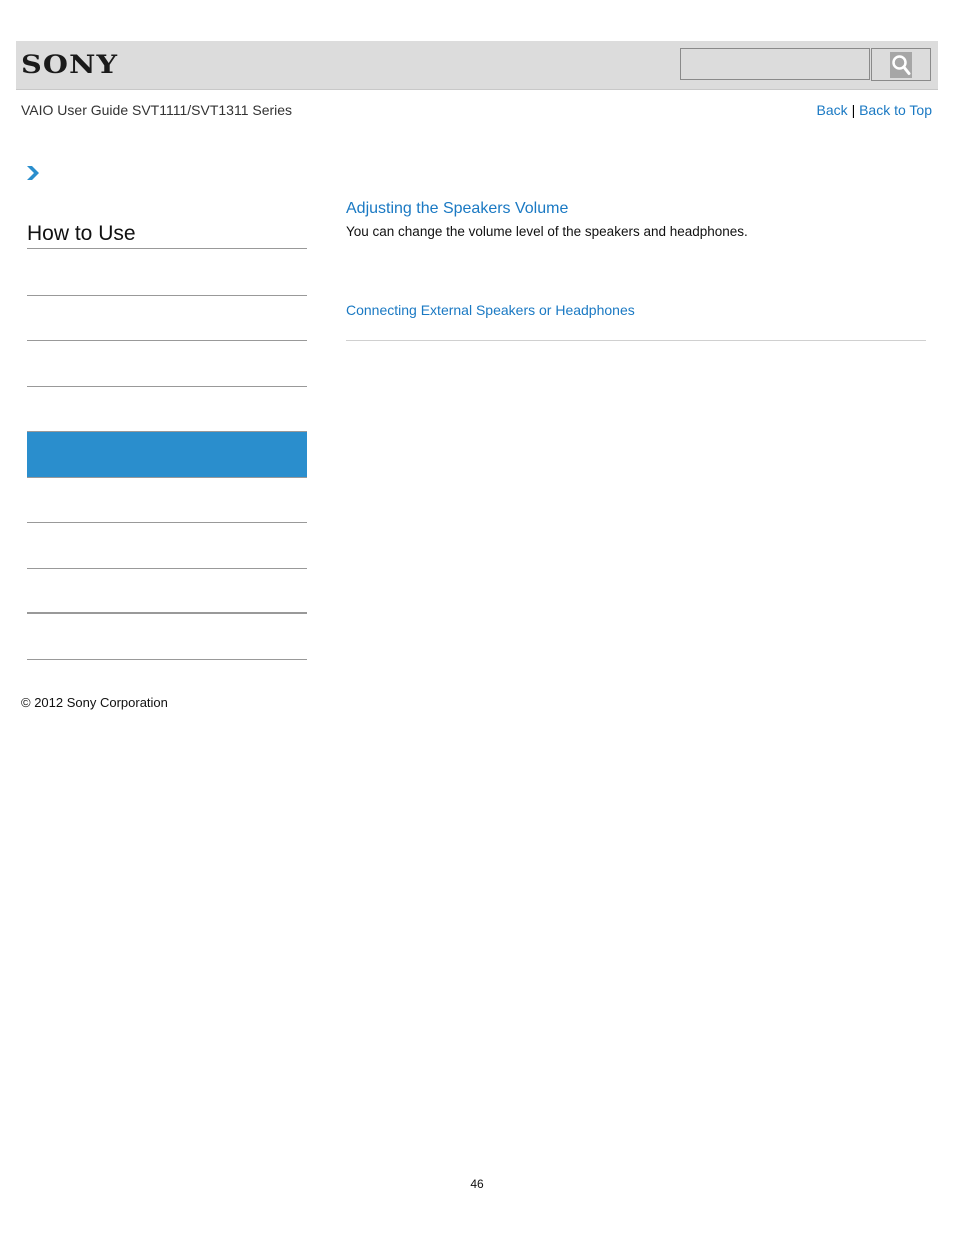 This screenshot has height=1235, width=954. I want to click on article-title-link: Adjusting the Speakers Volume, so click(457, 209).